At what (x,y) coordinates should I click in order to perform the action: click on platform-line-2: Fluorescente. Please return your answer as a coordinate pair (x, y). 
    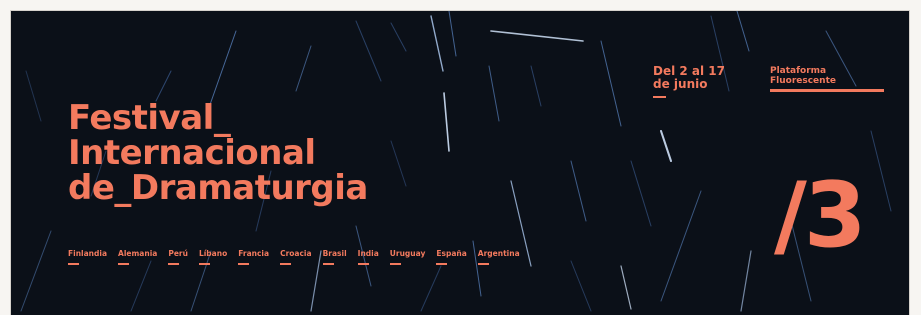
    Looking at the image, I should click on (803, 81).